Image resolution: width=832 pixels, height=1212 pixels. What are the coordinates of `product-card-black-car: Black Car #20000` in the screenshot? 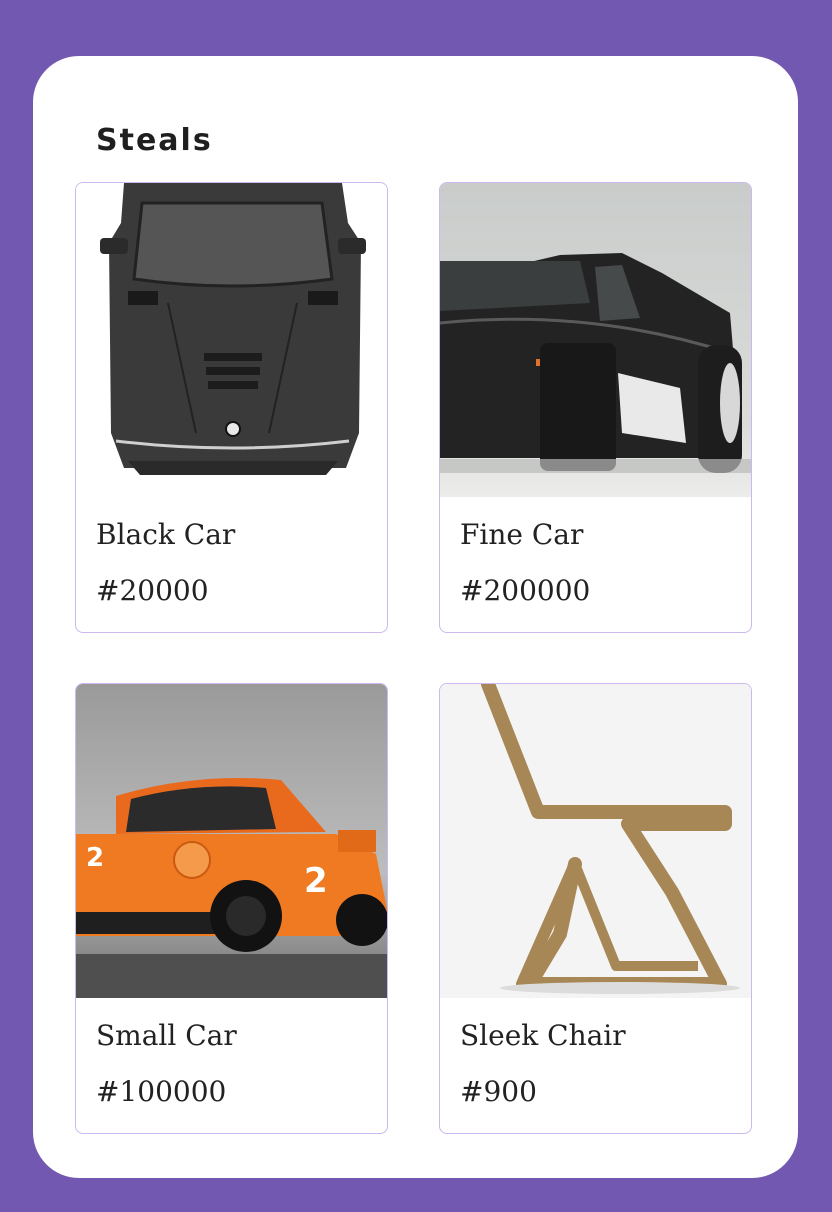 It's located at (231, 407).